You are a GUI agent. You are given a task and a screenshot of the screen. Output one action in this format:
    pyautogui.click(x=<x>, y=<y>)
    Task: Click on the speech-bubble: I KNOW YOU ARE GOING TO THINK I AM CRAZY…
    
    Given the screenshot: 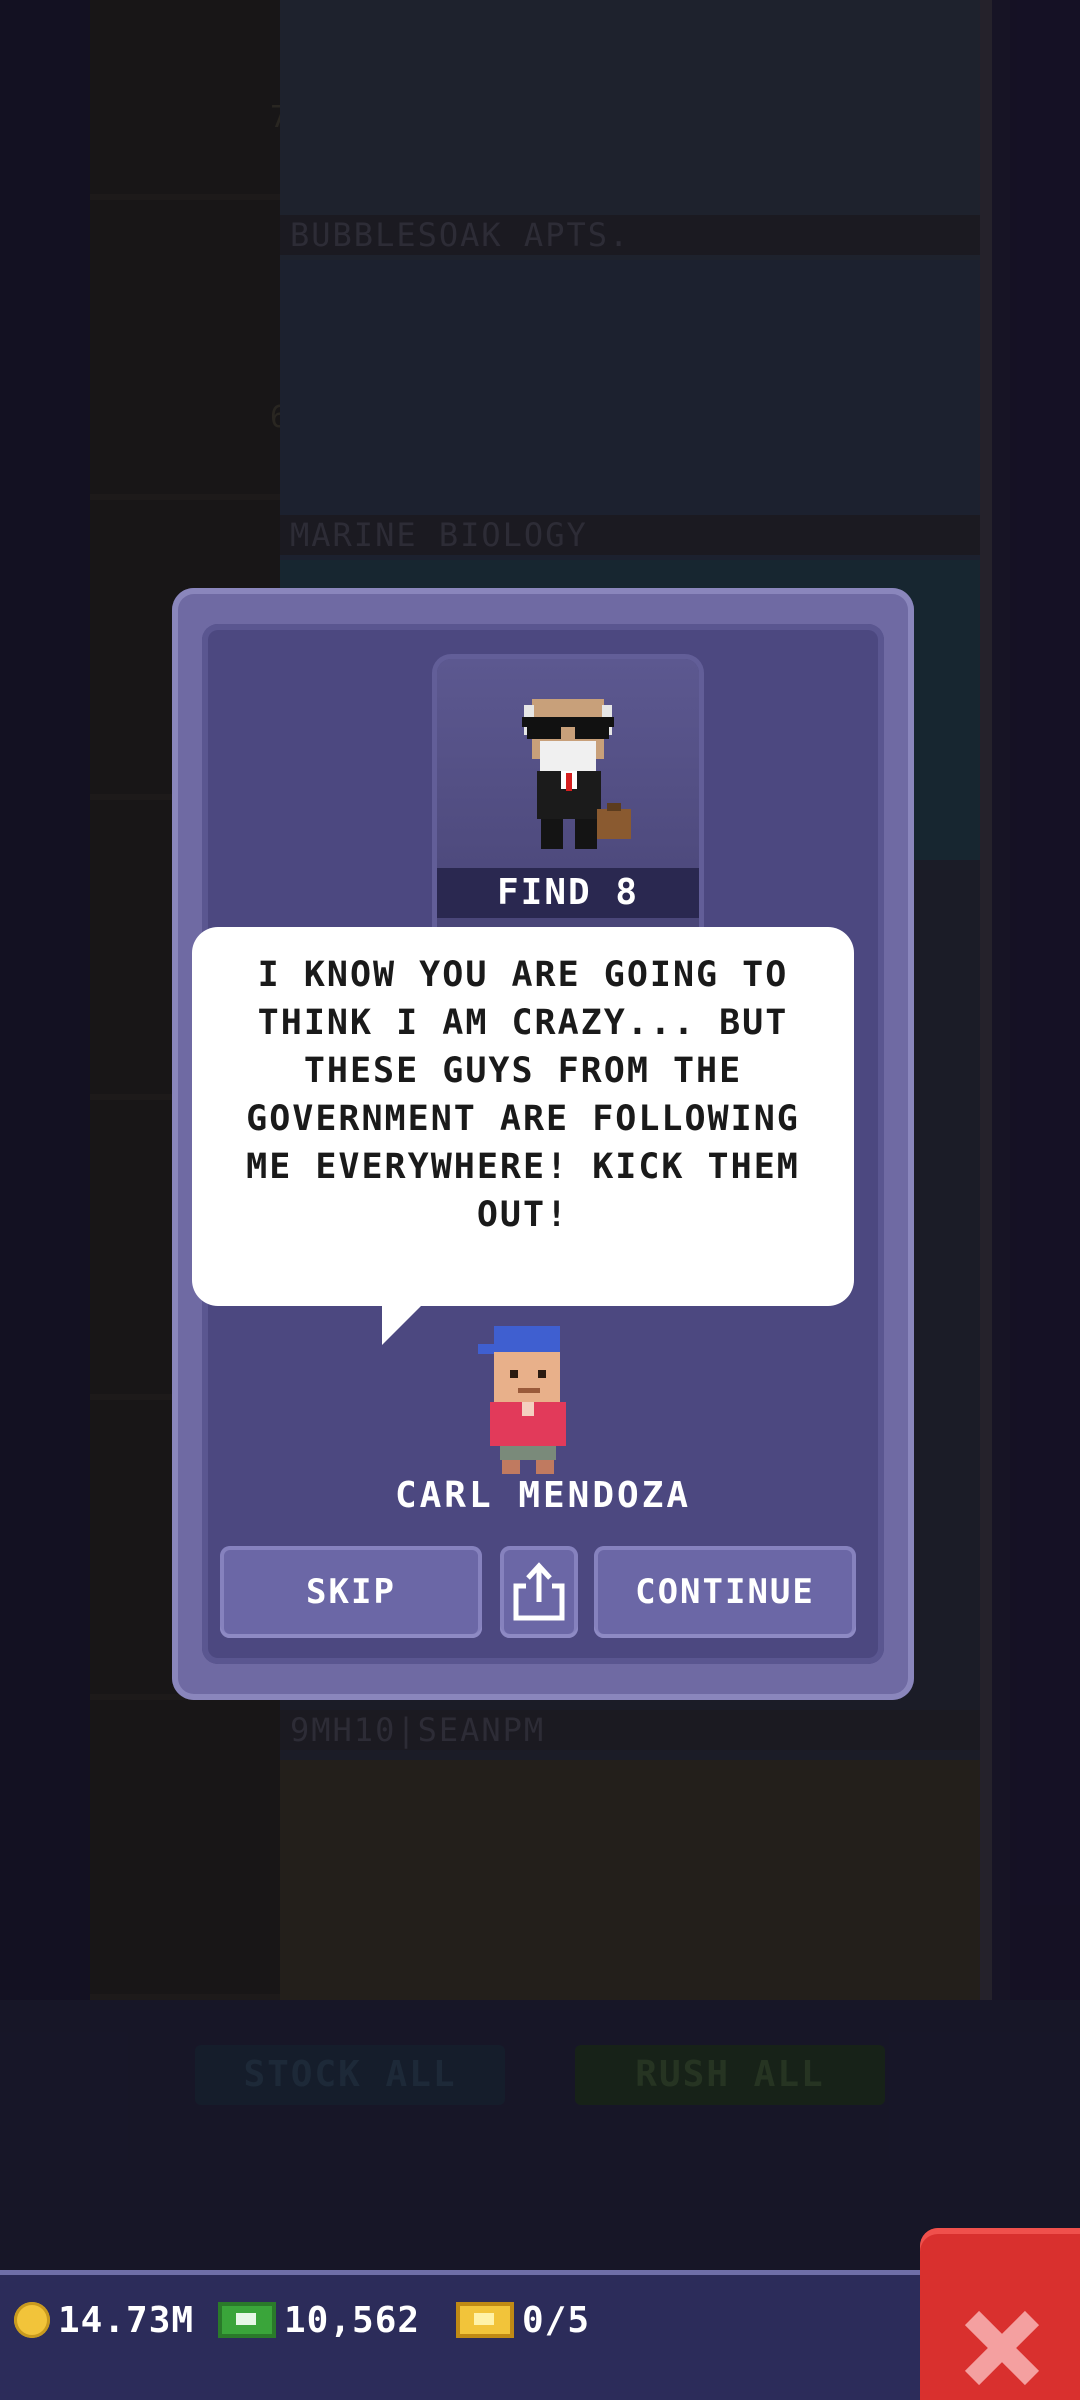 What is the action you would take?
    pyautogui.click(x=523, y=1116)
    